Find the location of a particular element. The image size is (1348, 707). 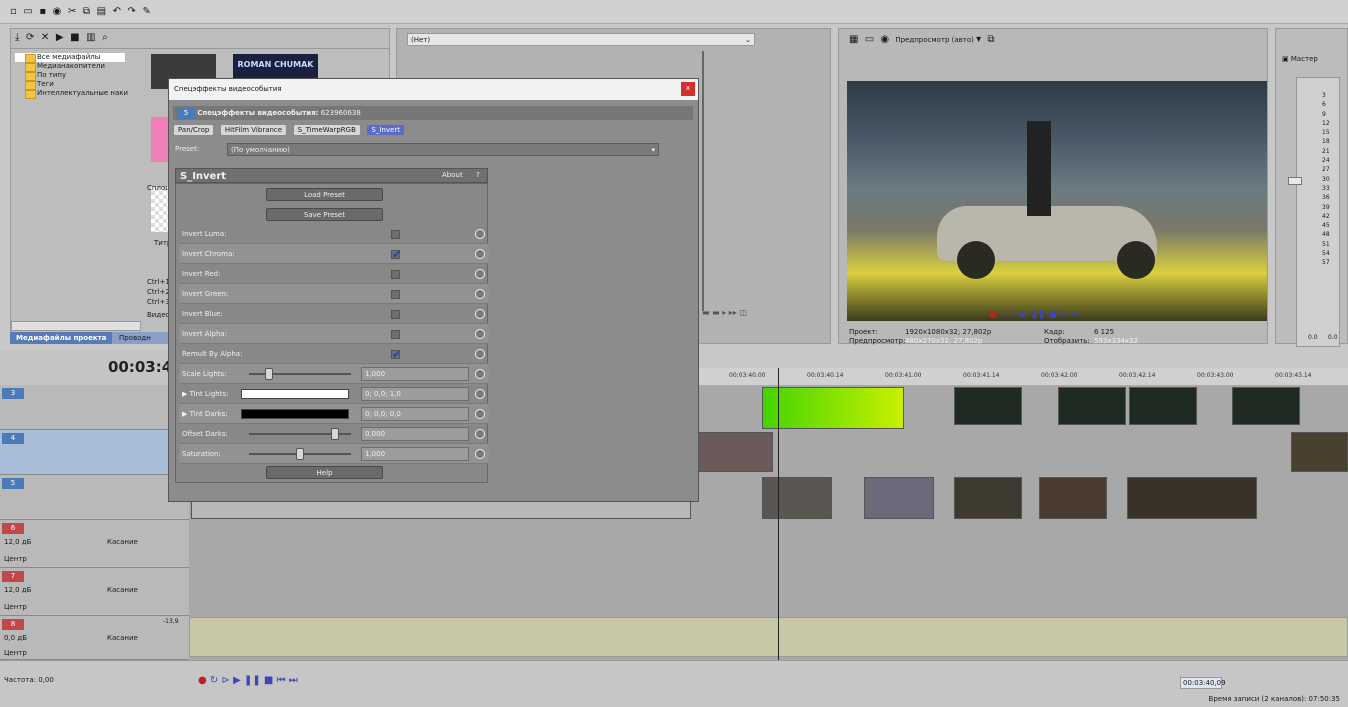

help-button: Help is located at coordinates (324, 472).